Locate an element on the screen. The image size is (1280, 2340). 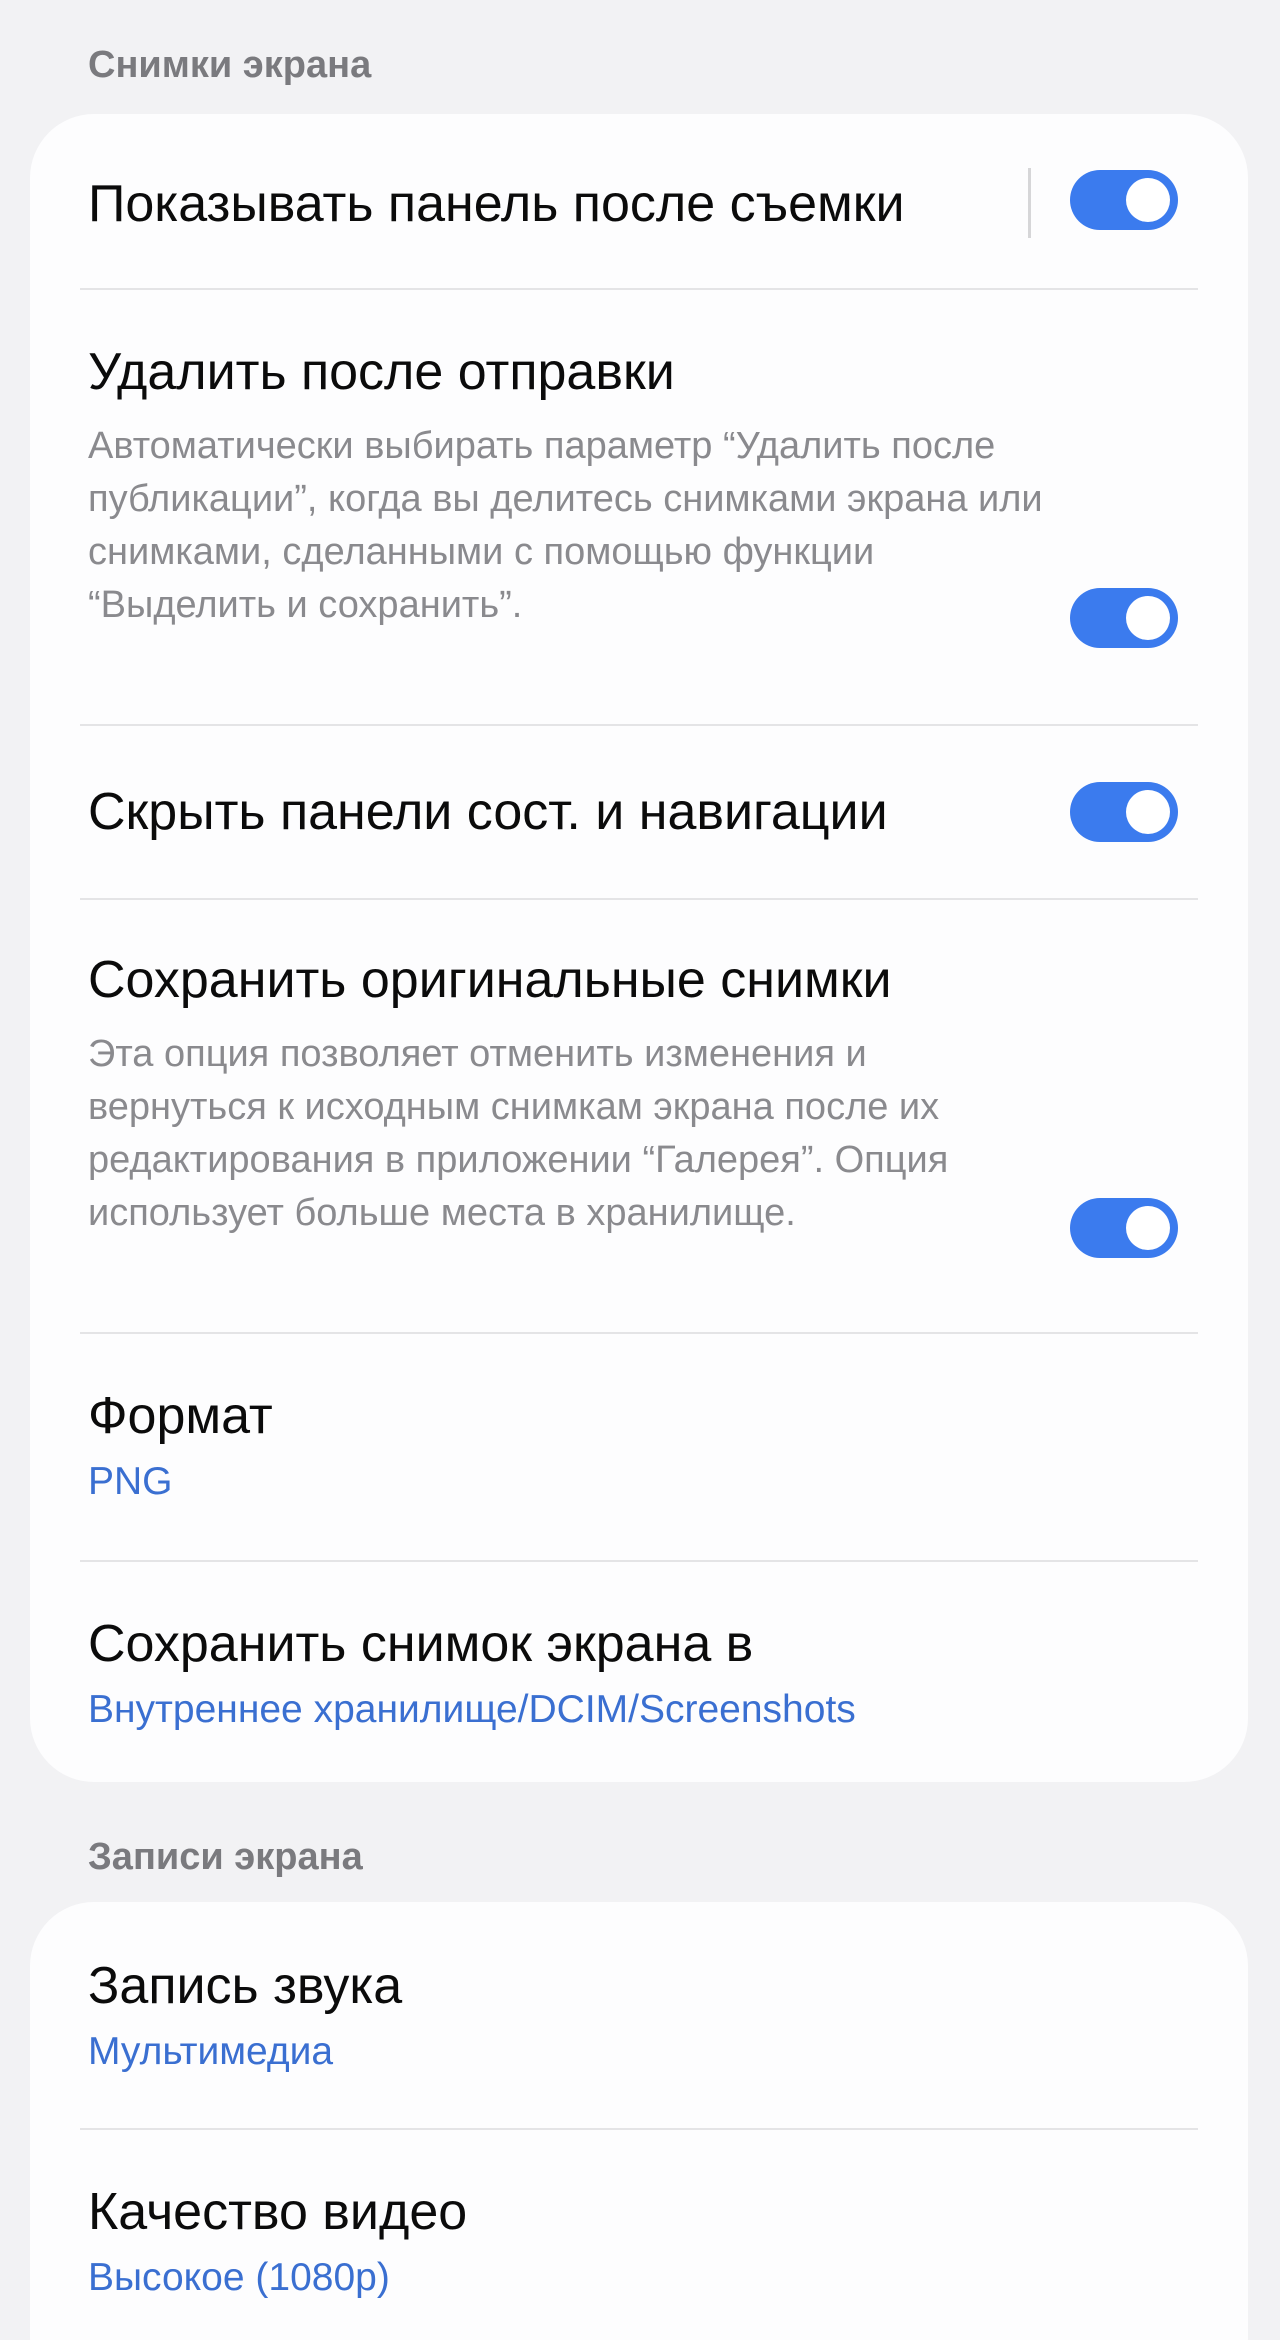
divider-vertical is located at coordinates (1029, 203).